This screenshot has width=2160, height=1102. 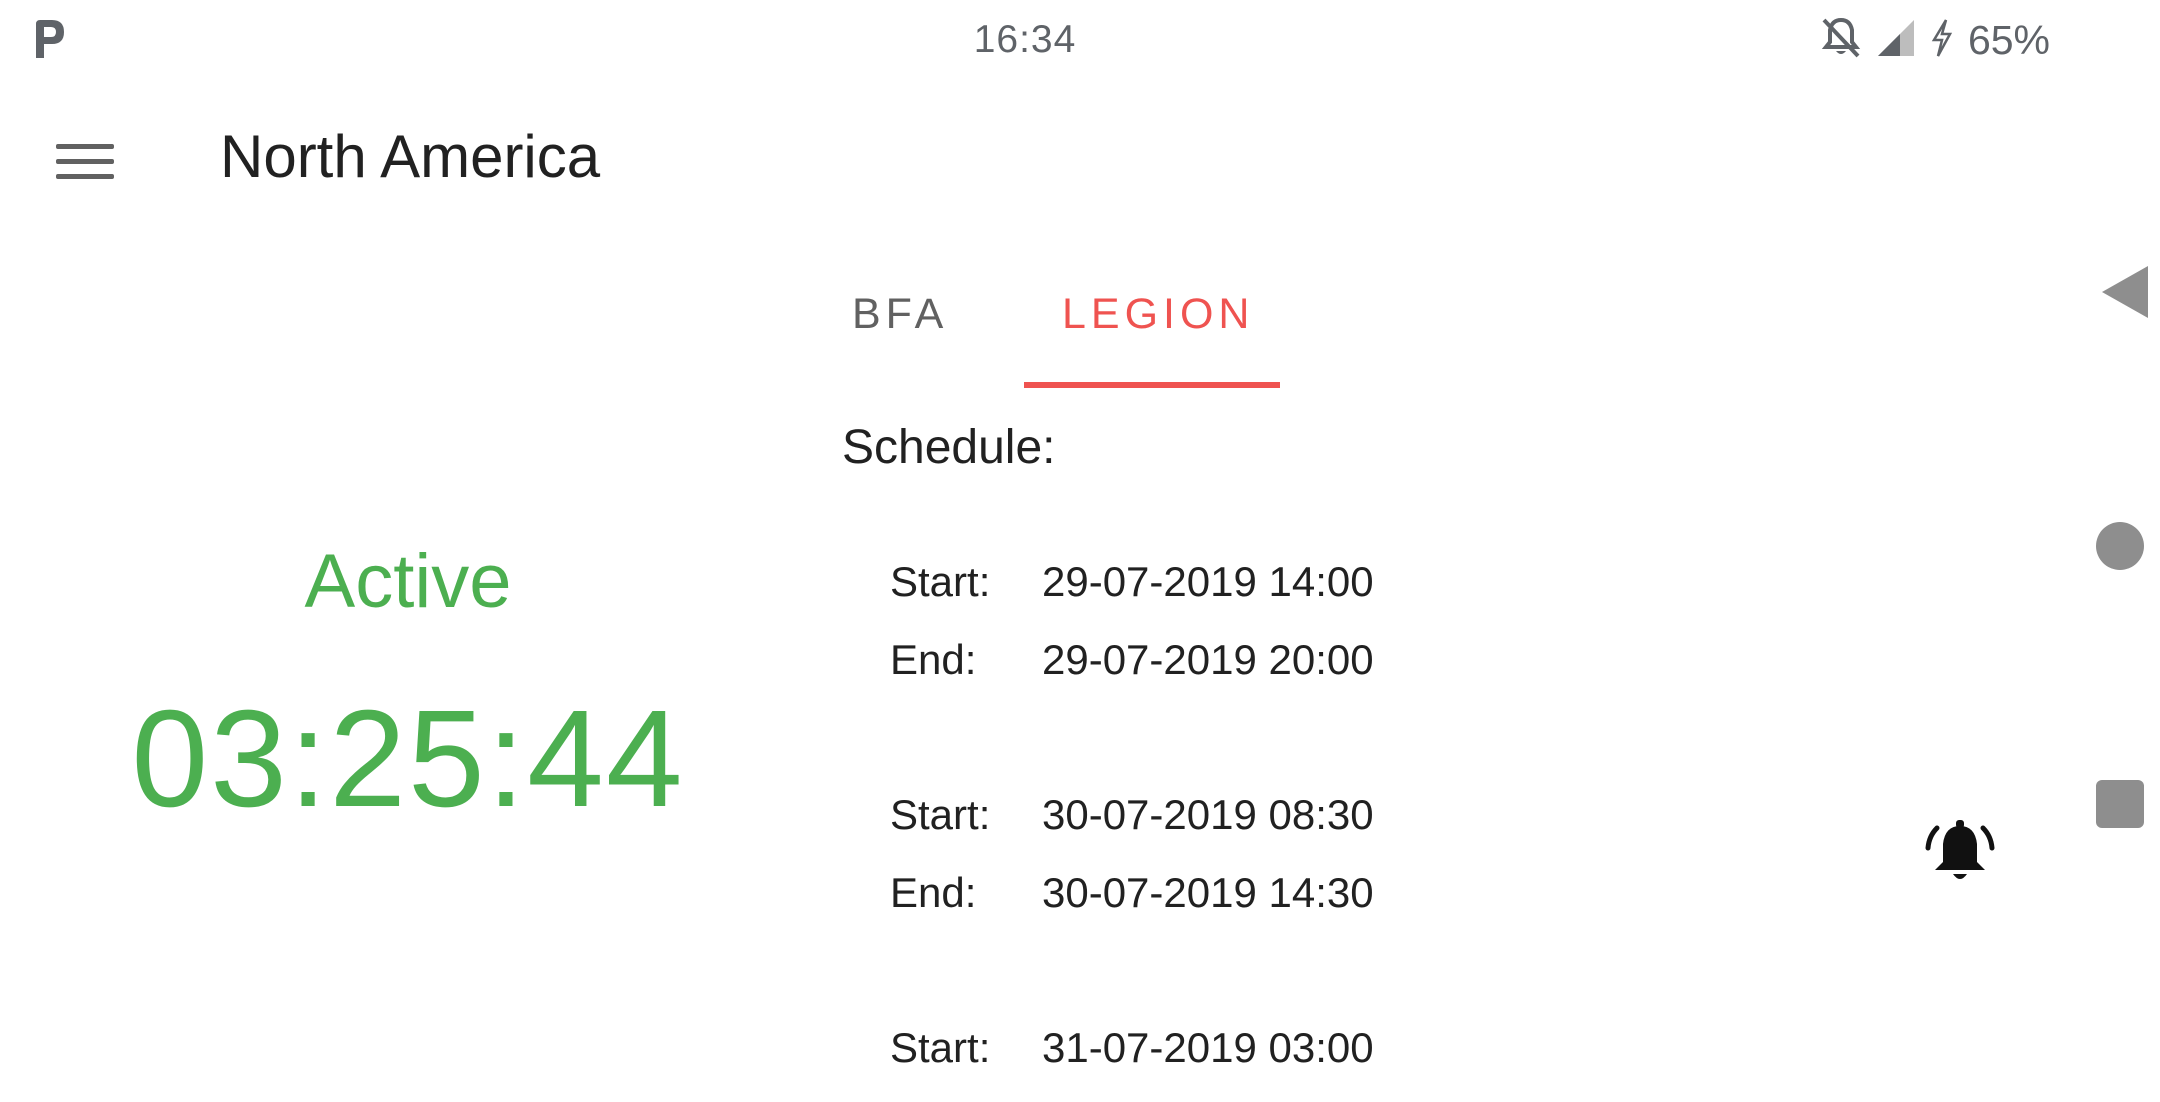 What do you see at coordinates (1152, 385) in the screenshot?
I see `tab-indicator` at bounding box center [1152, 385].